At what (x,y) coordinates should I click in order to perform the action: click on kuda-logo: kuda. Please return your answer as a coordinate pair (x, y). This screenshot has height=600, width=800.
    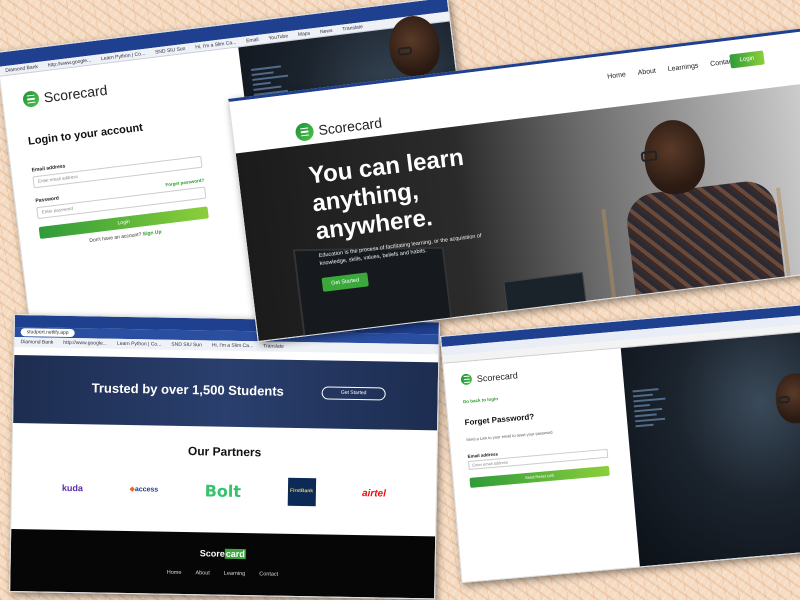
    Looking at the image, I should click on (72, 488).